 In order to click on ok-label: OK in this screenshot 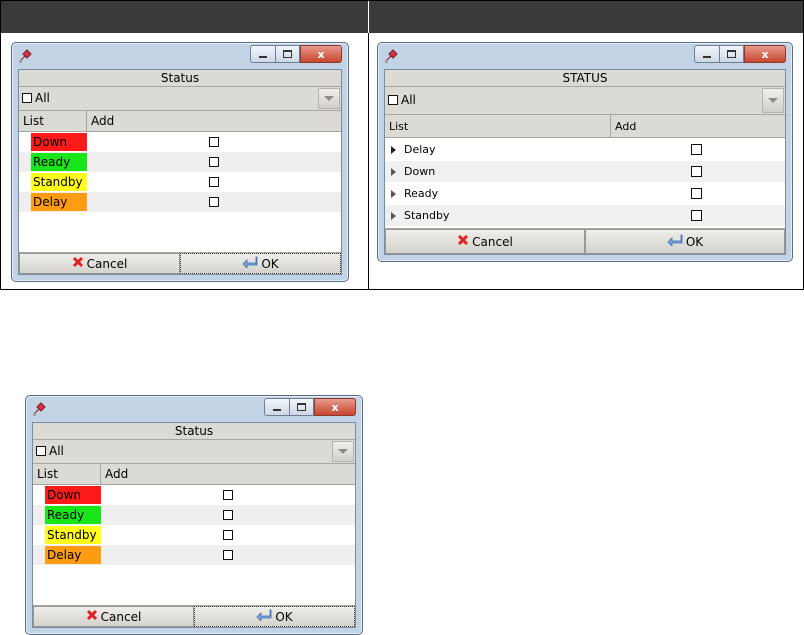, I will do `click(284, 616)`.